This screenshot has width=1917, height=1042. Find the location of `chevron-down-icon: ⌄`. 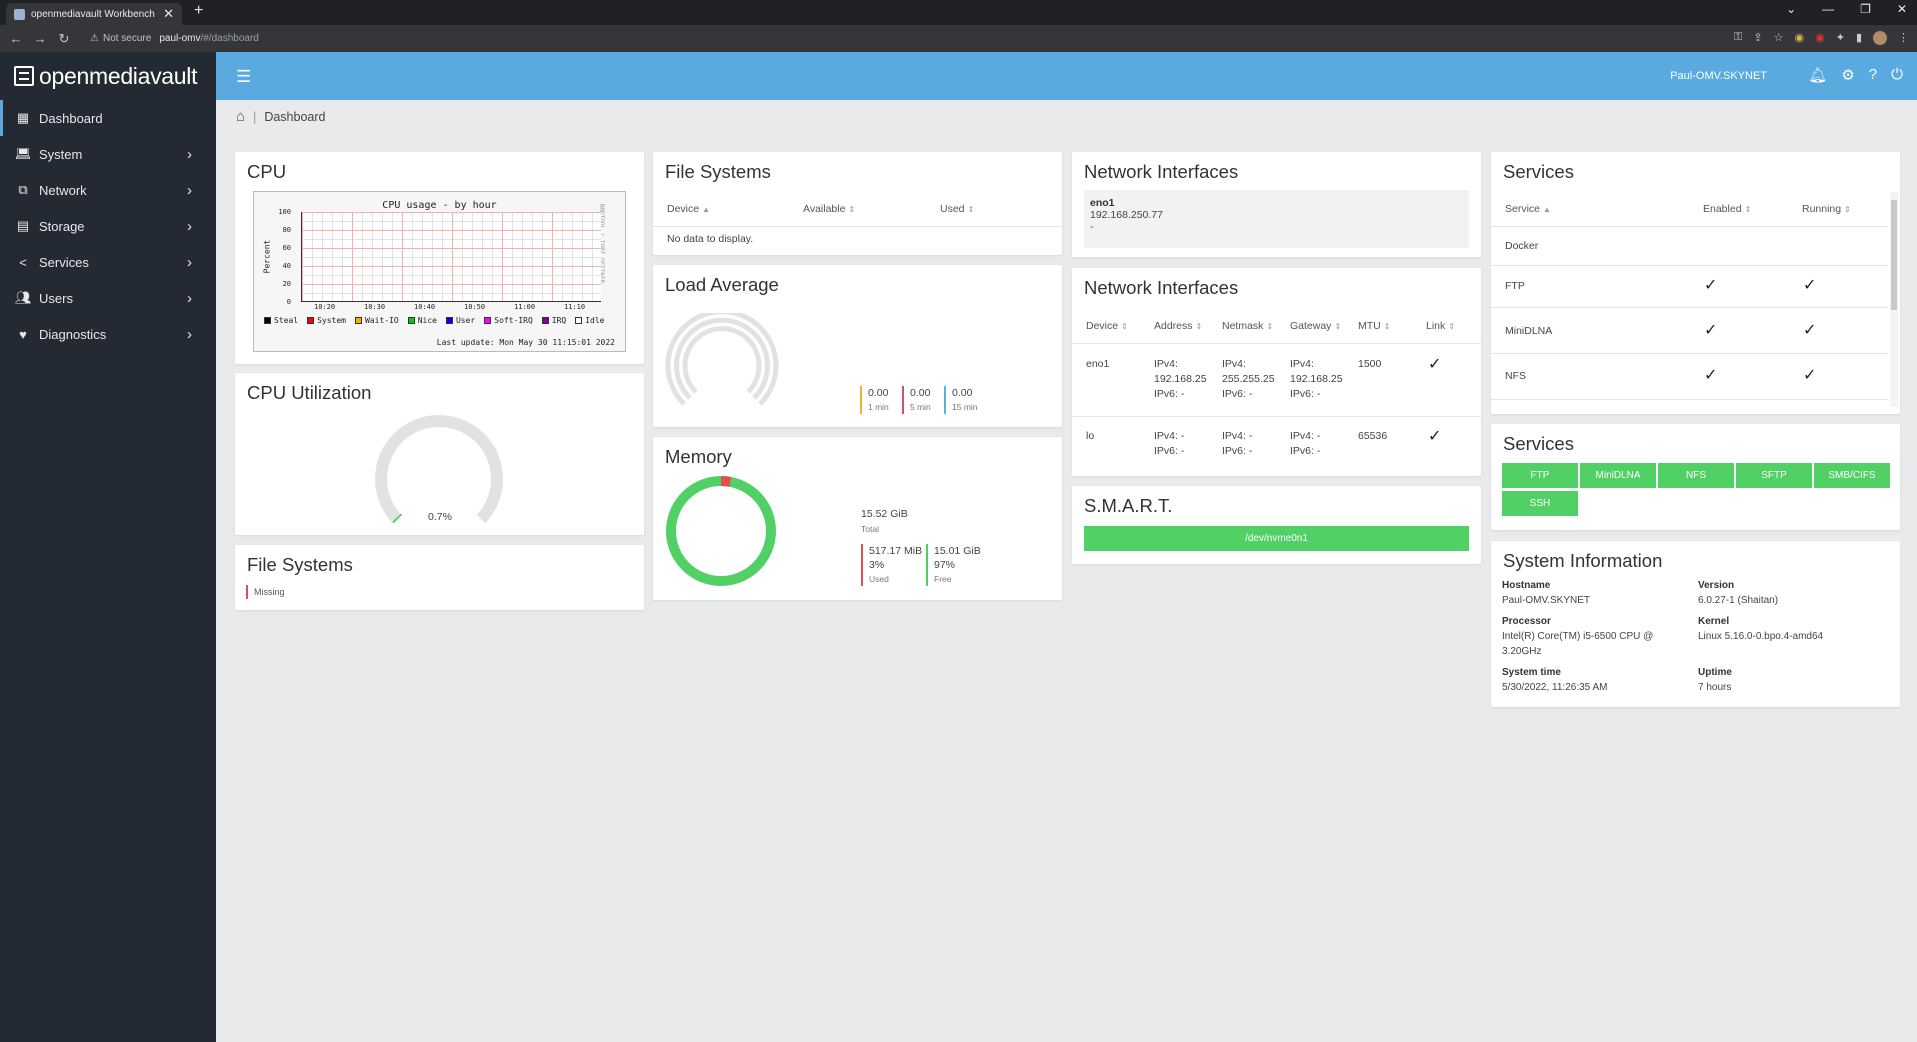

chevron-down-icon: ⌄ is located at coordinates (1791, 9).